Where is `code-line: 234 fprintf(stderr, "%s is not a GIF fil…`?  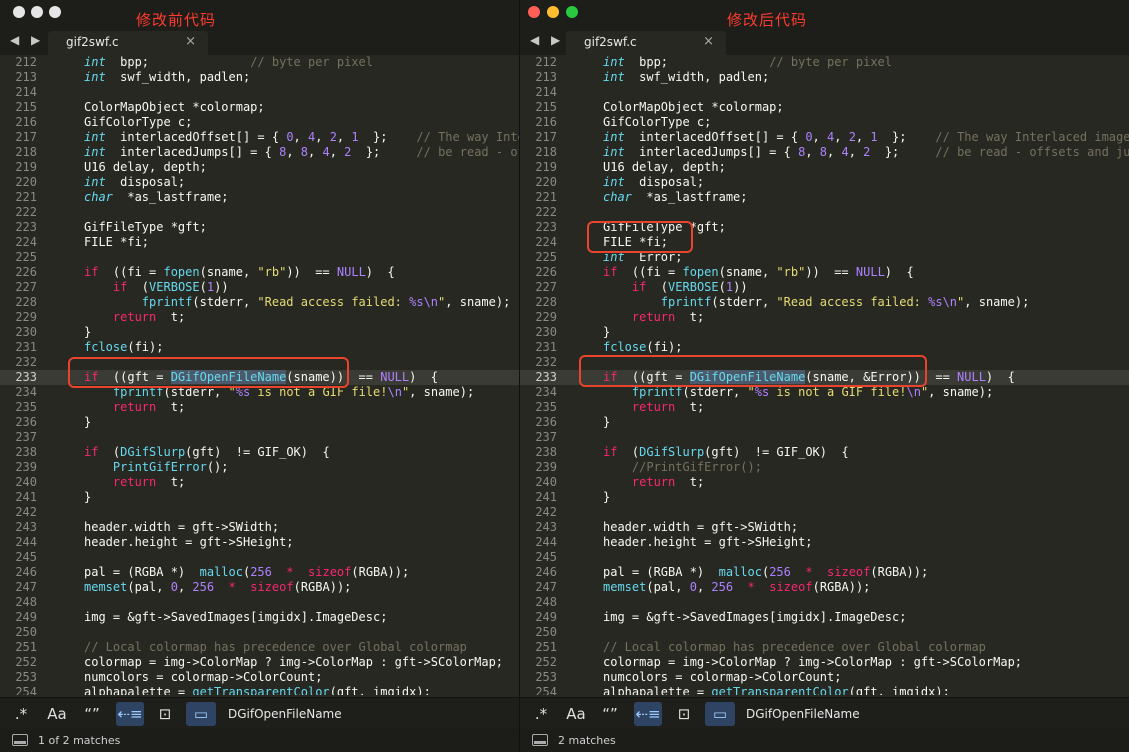 code-line: 234 fprintf(stderr, "%s is not a GIF fil… is located at coordinates (824, 392).